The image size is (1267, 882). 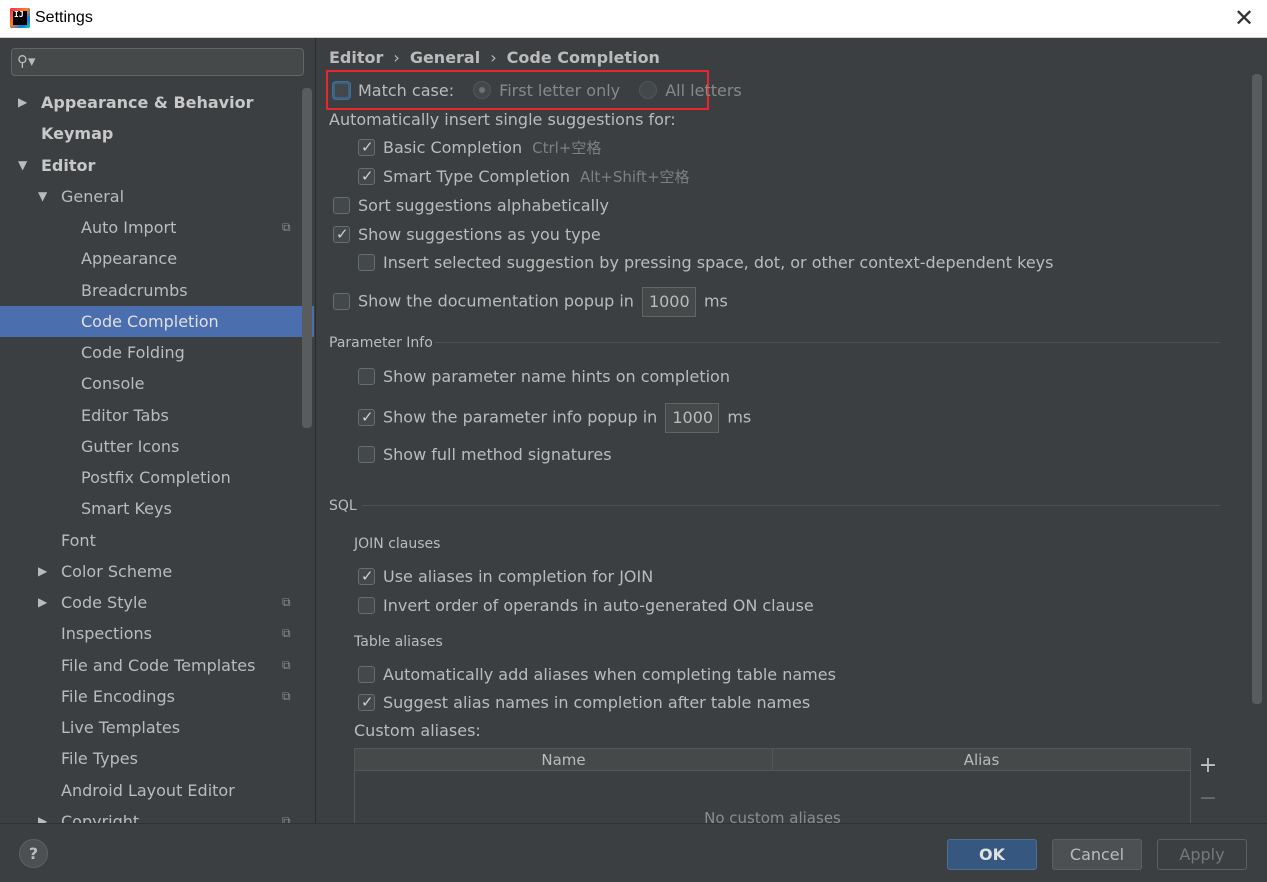 I want to click on show-as-type-checkbox, so click(x=341, y=234).